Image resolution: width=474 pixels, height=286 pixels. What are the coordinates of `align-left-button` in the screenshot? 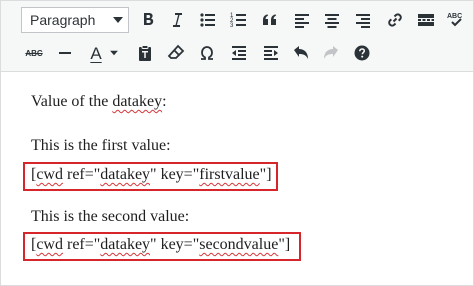 It's located at (302, 20).